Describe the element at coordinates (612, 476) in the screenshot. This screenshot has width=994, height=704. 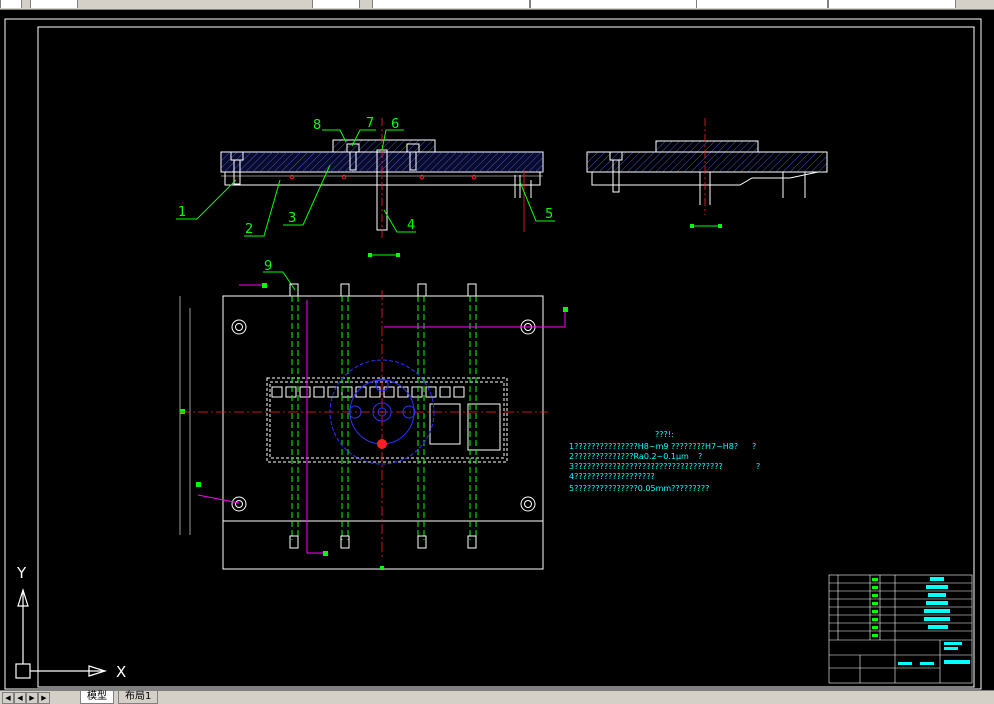
I see `note-line-4: 4???????????????????` at that location.